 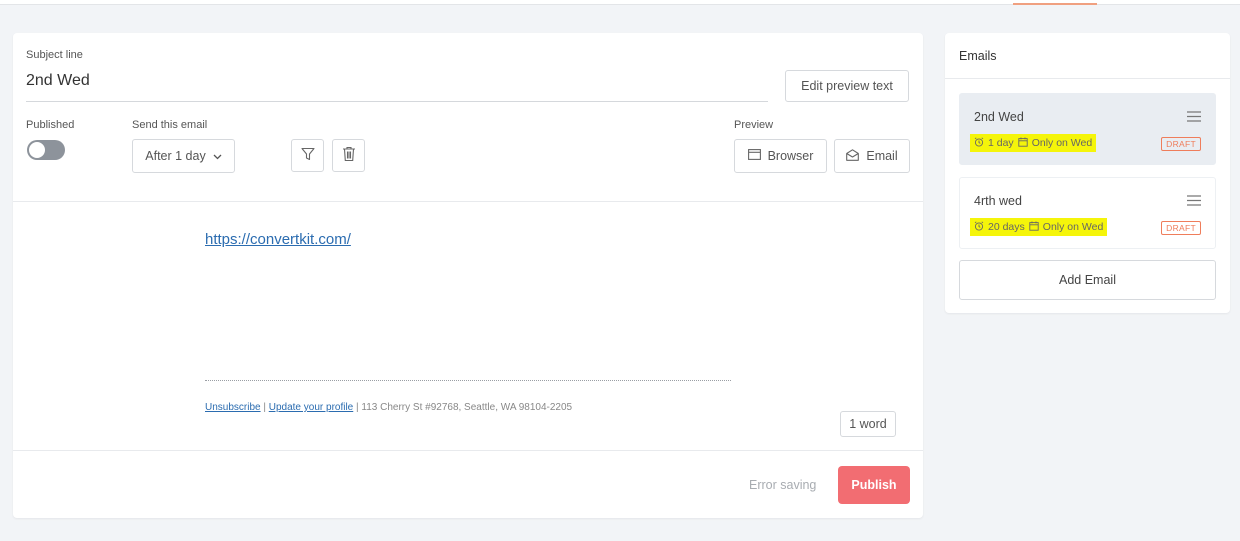 I want to click on edit-preview-text-button: Edit preview text, so click(x=847, y=86).